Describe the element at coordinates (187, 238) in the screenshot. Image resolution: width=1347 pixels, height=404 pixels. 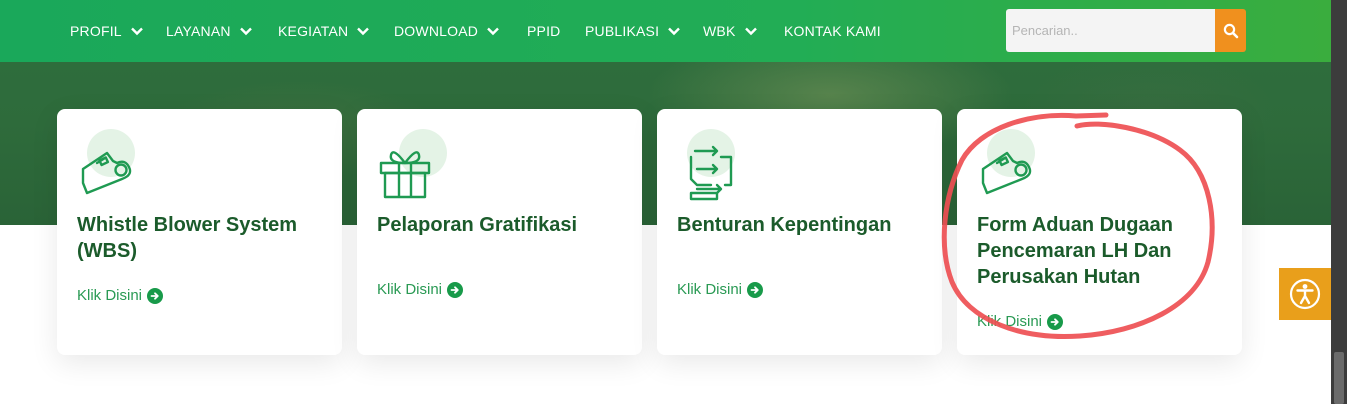
I see `card-title: Whistle Blower System (WBS)` at that location.